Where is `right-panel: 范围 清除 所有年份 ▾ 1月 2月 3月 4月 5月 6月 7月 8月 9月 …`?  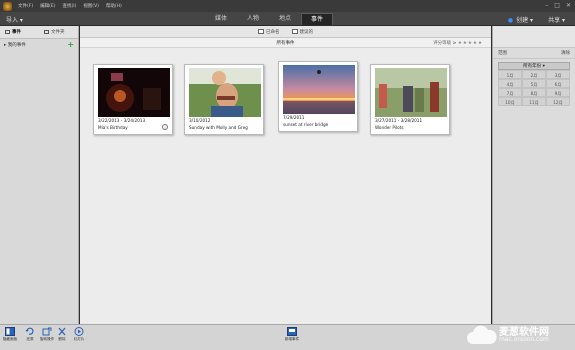 right-panel: 范围 清除 所有年份 ▾ 1月 2月 3月 4月 5月 6月 7月 8月 9月 … is located at coordinates (533, 175).